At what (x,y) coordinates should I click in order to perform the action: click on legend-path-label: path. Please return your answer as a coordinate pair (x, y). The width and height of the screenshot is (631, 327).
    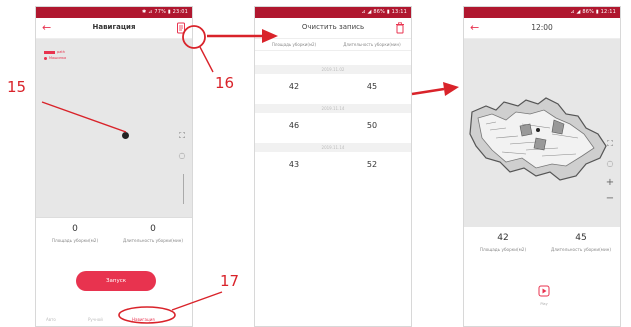
    Looking at the image, I should click on (61, 52).